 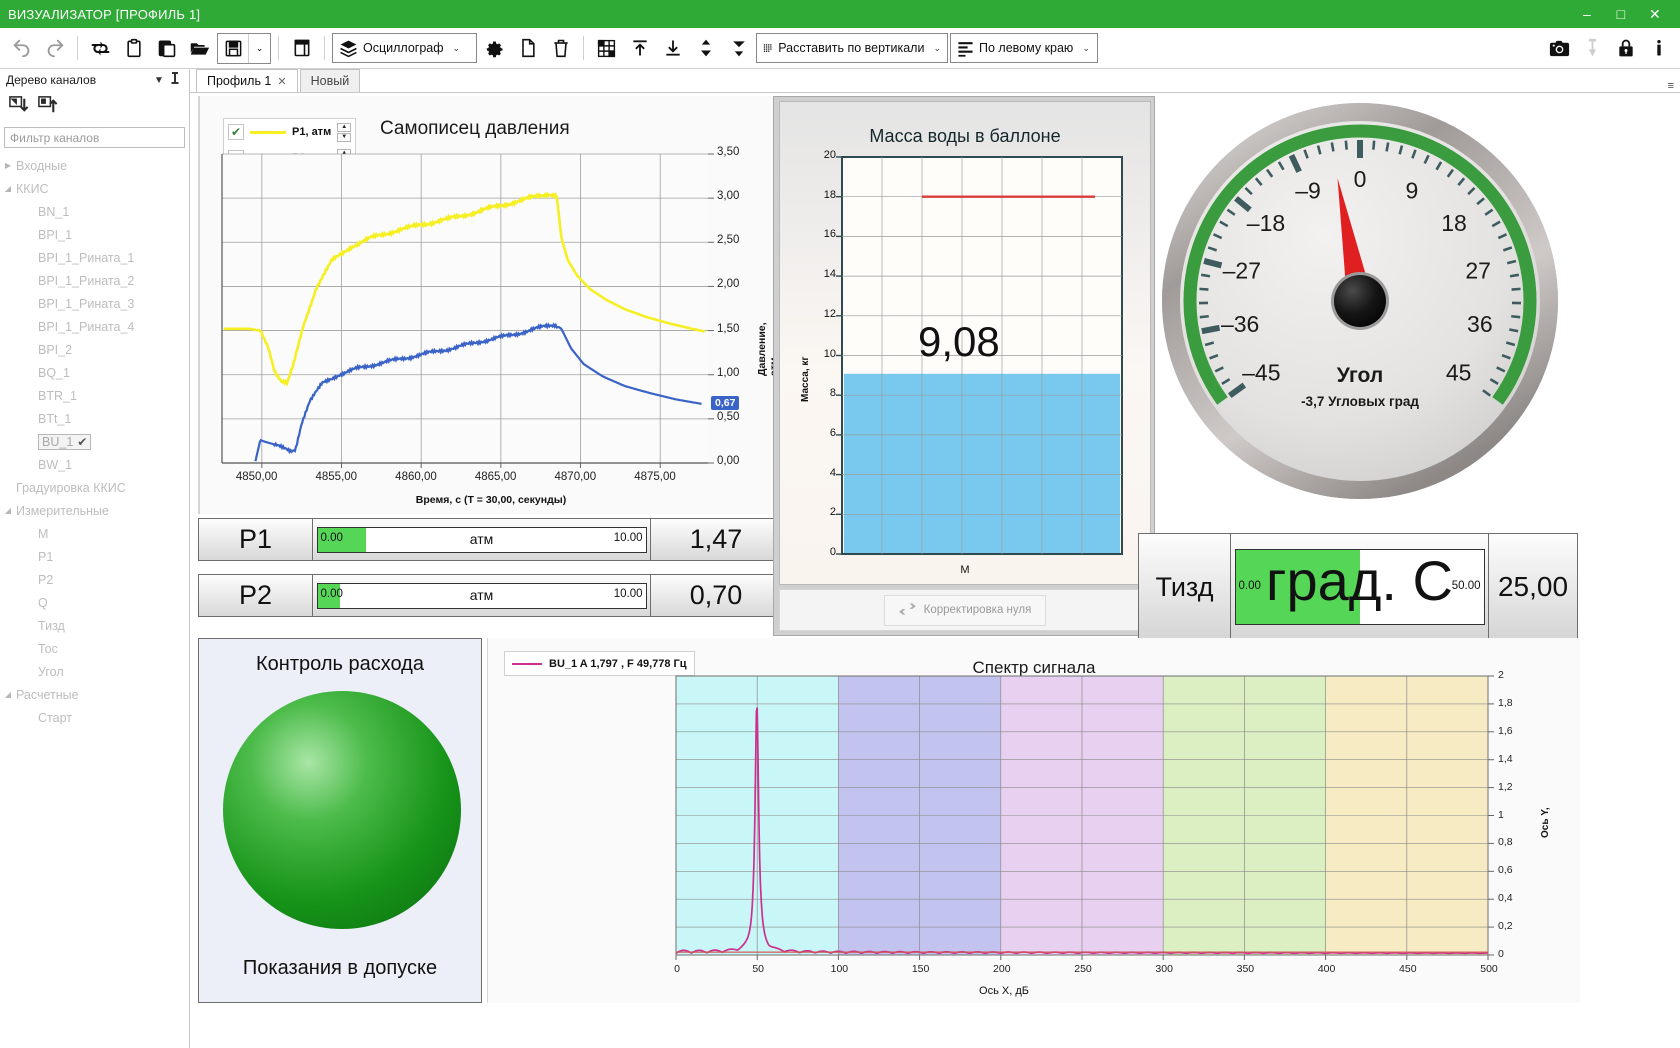 I want to click on tab-profile-1: Профиль 1 ✕, so click(x=247, y=80).